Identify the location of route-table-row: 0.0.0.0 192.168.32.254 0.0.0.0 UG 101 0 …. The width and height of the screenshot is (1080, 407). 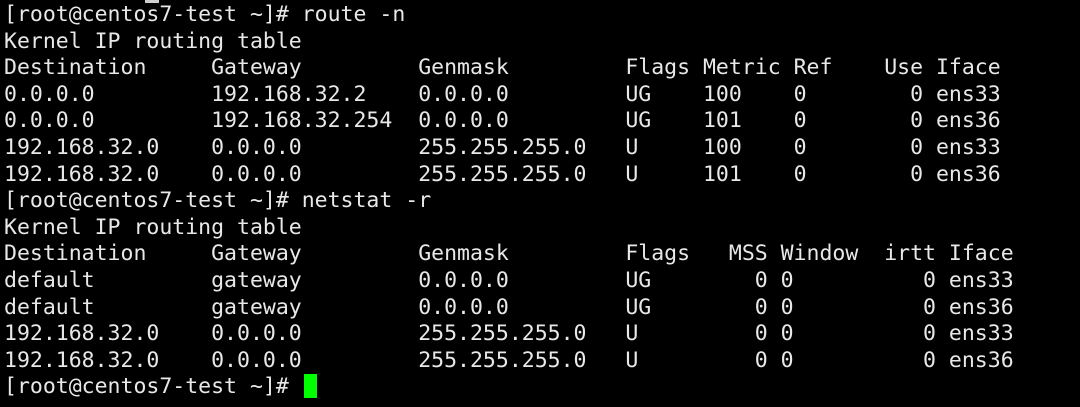
(502, 121).